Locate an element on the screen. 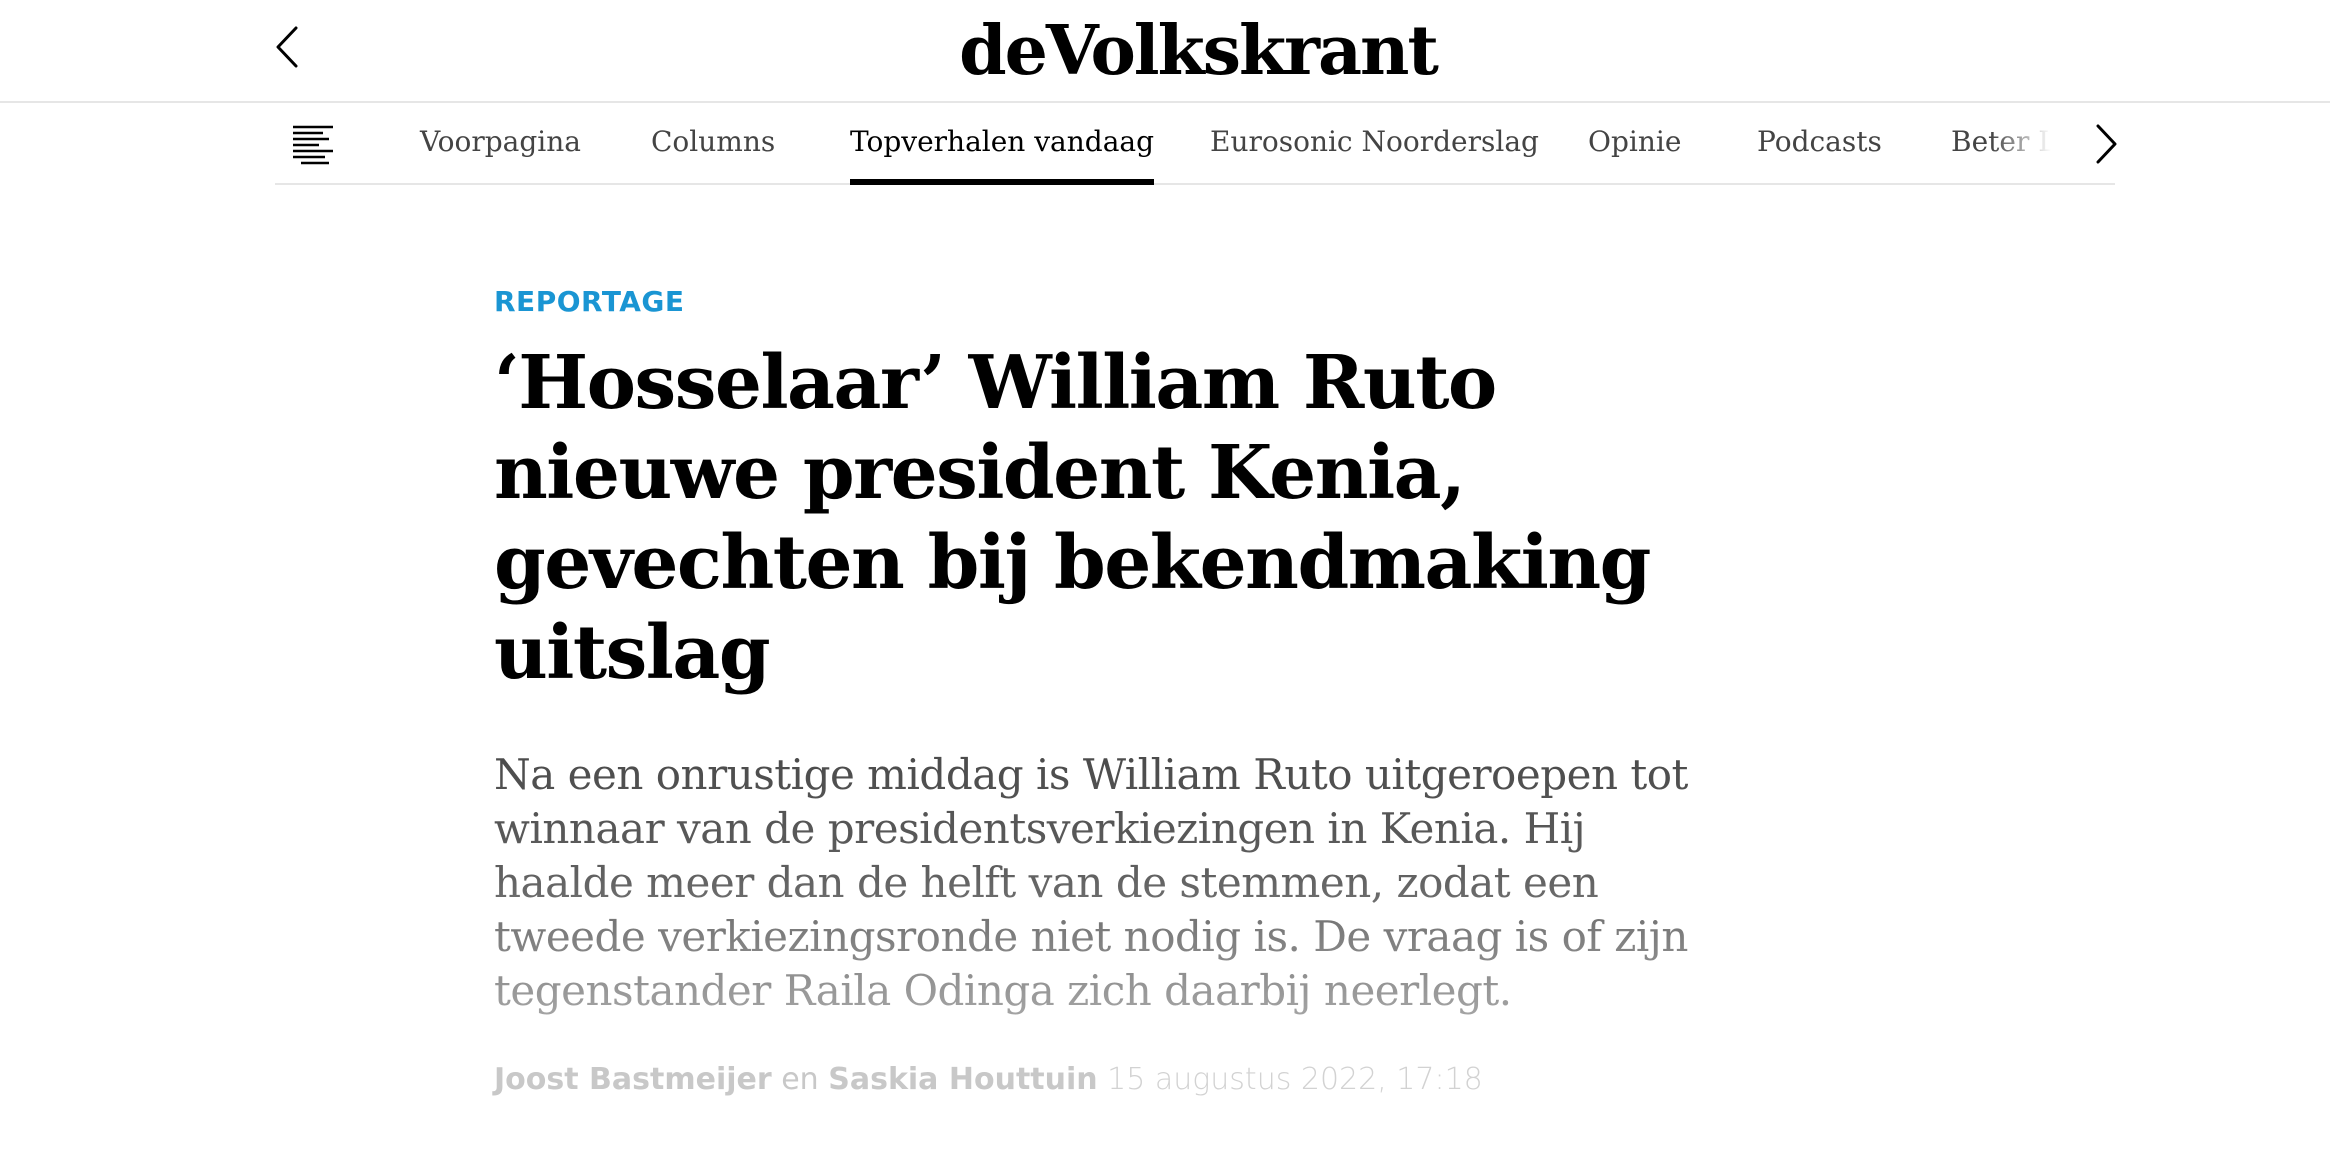 The image size is (2330, 1170). byline-conjunction: en is located at coordinates (800, 1079).